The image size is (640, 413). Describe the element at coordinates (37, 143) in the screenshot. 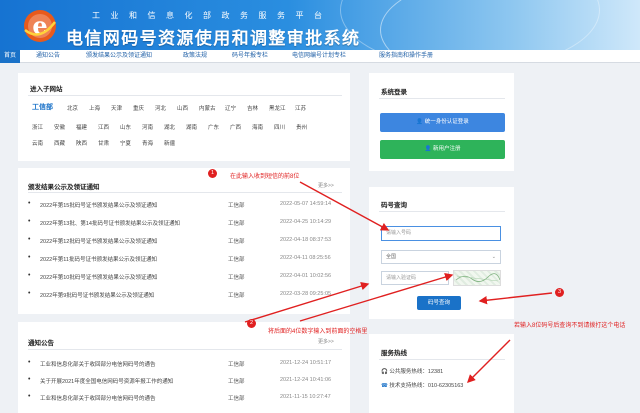

I see `subsite-link: 云南` at that location.